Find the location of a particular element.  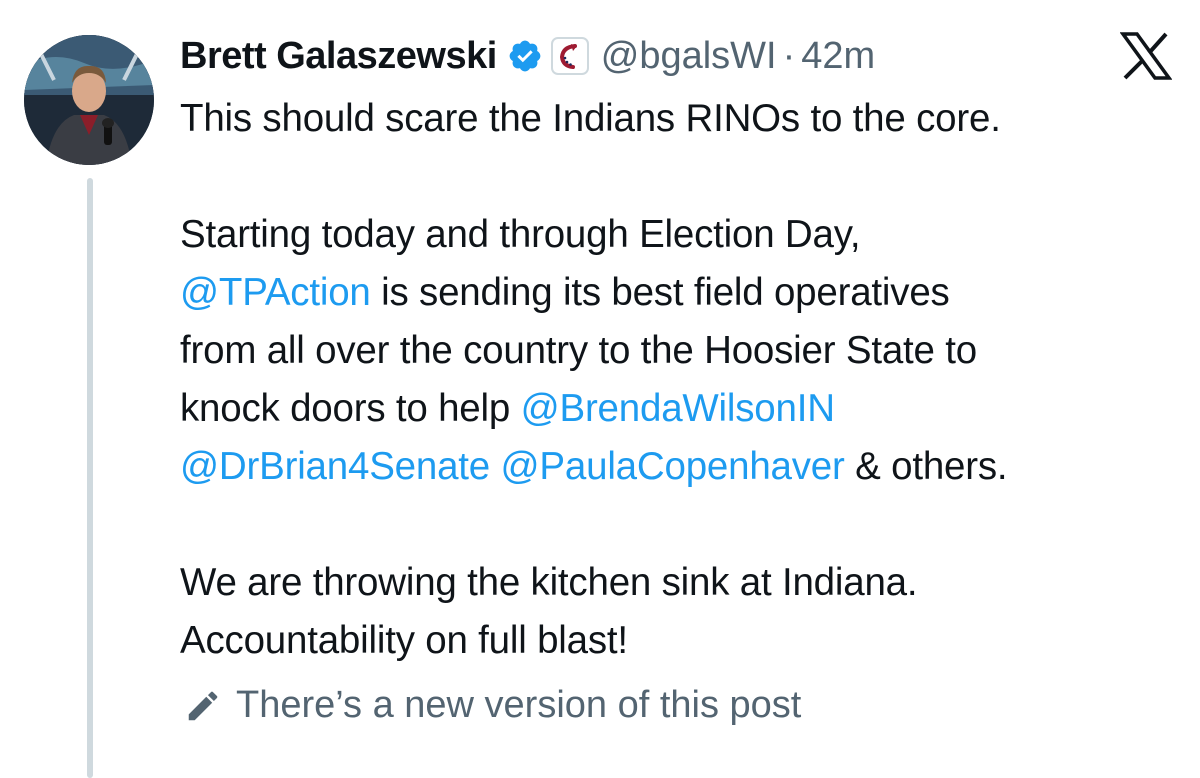

post-text-segment: is sending its best field operatives is located at coordinates (660, 292).